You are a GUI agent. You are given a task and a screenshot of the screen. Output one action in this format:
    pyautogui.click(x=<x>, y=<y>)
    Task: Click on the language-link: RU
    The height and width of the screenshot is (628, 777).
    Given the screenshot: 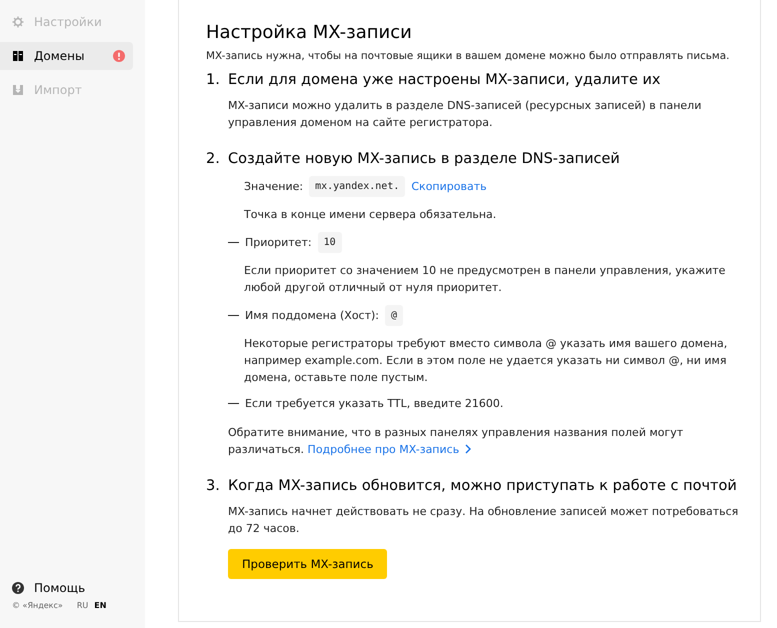 What is the action you would take?
    pyautogui.click(x=82, y=605)
    